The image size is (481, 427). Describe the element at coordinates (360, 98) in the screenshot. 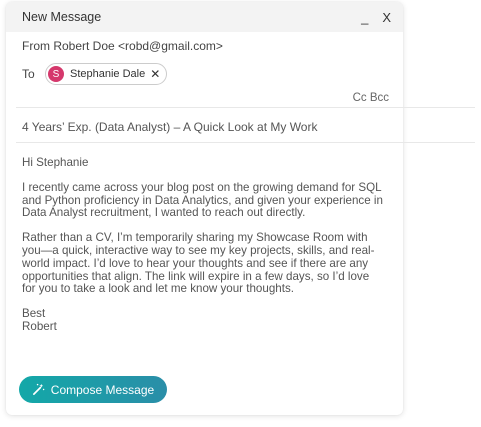

I see `cc-link: Cc` at that location.